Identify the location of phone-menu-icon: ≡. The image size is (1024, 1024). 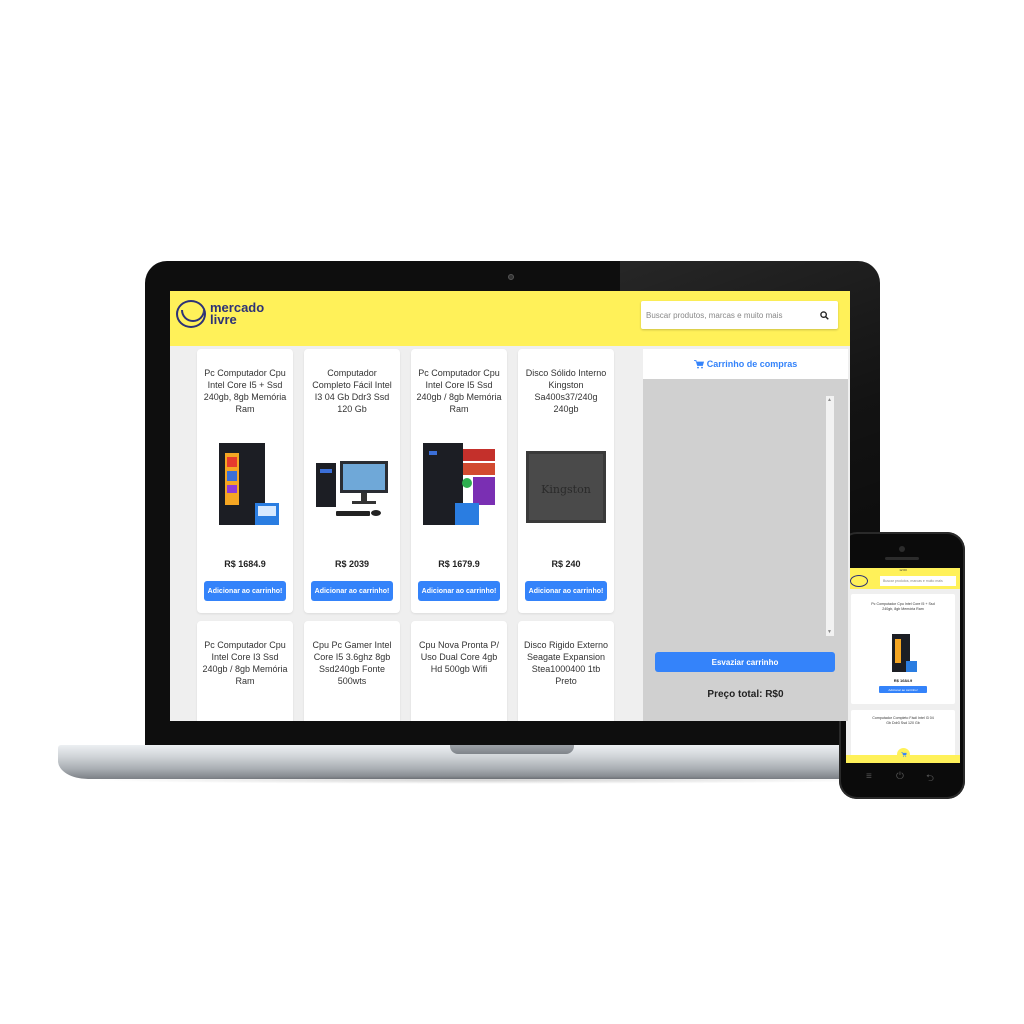
(869, 776).